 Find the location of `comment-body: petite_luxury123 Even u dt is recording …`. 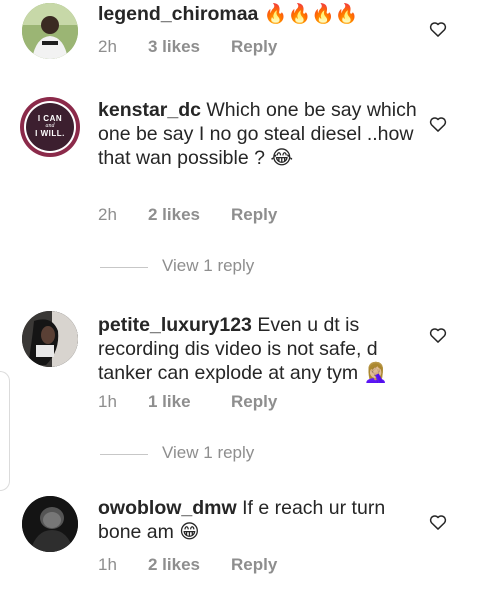

comment-body: petite_luxury123 Even u dt is recording … is located at coordinates (259, 349).